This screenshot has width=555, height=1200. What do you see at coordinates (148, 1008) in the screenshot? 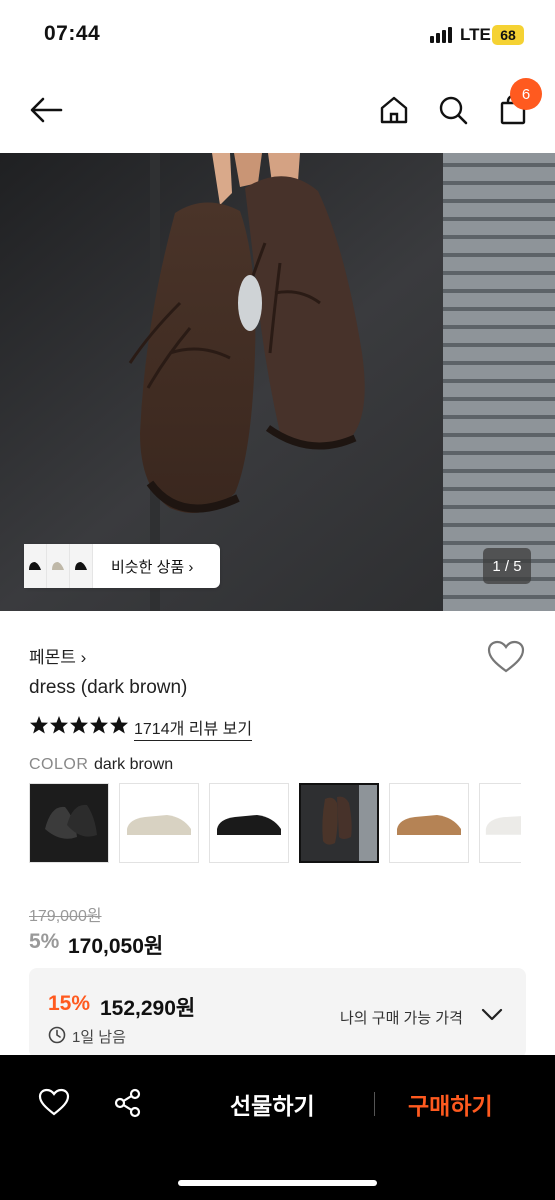
I see `coupon-price: 152,290원` at bounding box center [148, 1008].